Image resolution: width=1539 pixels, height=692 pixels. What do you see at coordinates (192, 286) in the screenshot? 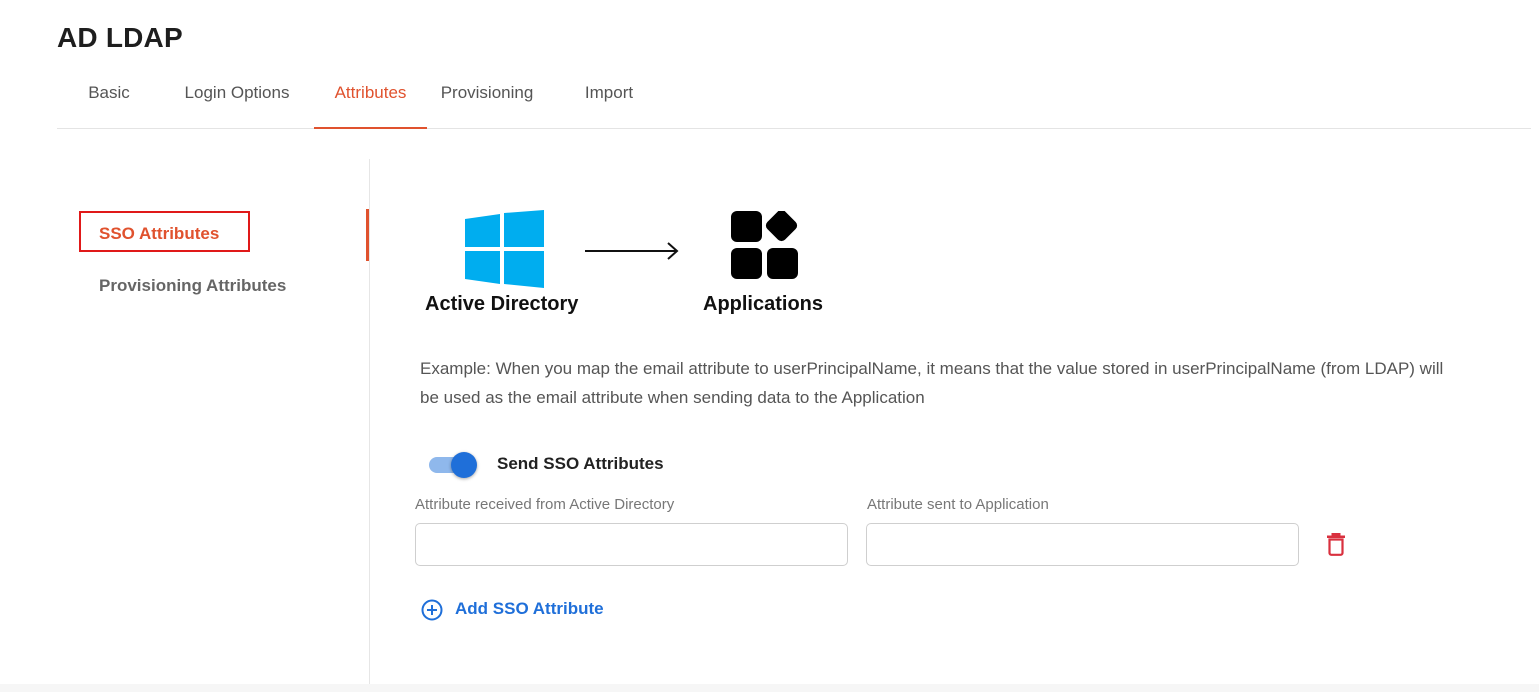
I see `sidebar-item-provisioning-attributes: Provisioning Attributes` at bounding box center [192, 286].